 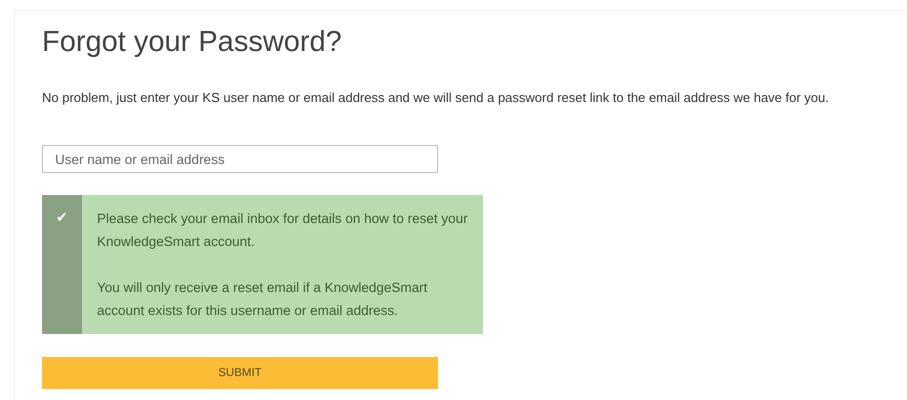 I want to click on page-title: Forgot your Password?, so click(x=192, y=42).